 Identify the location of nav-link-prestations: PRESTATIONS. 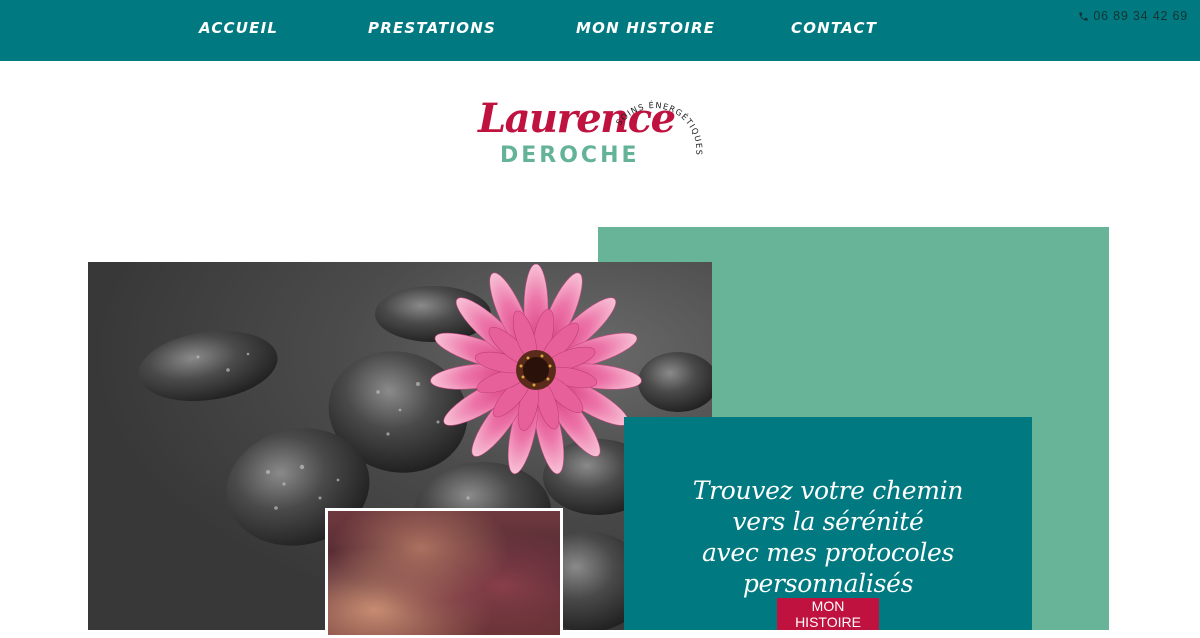
(432, 28).